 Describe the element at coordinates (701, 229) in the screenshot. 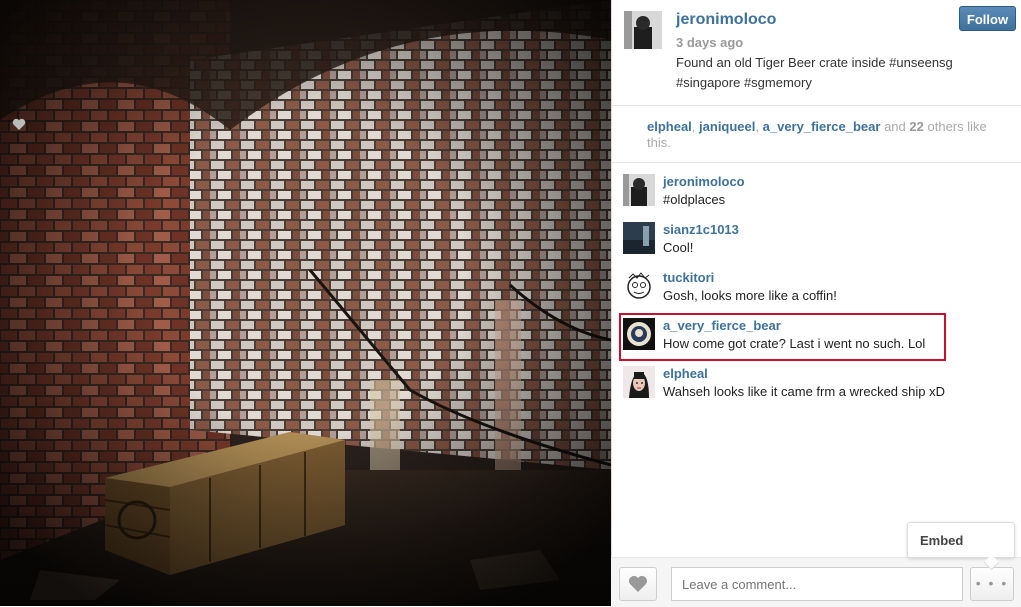

I see `commenter-username: sianz1c1013` at that location.